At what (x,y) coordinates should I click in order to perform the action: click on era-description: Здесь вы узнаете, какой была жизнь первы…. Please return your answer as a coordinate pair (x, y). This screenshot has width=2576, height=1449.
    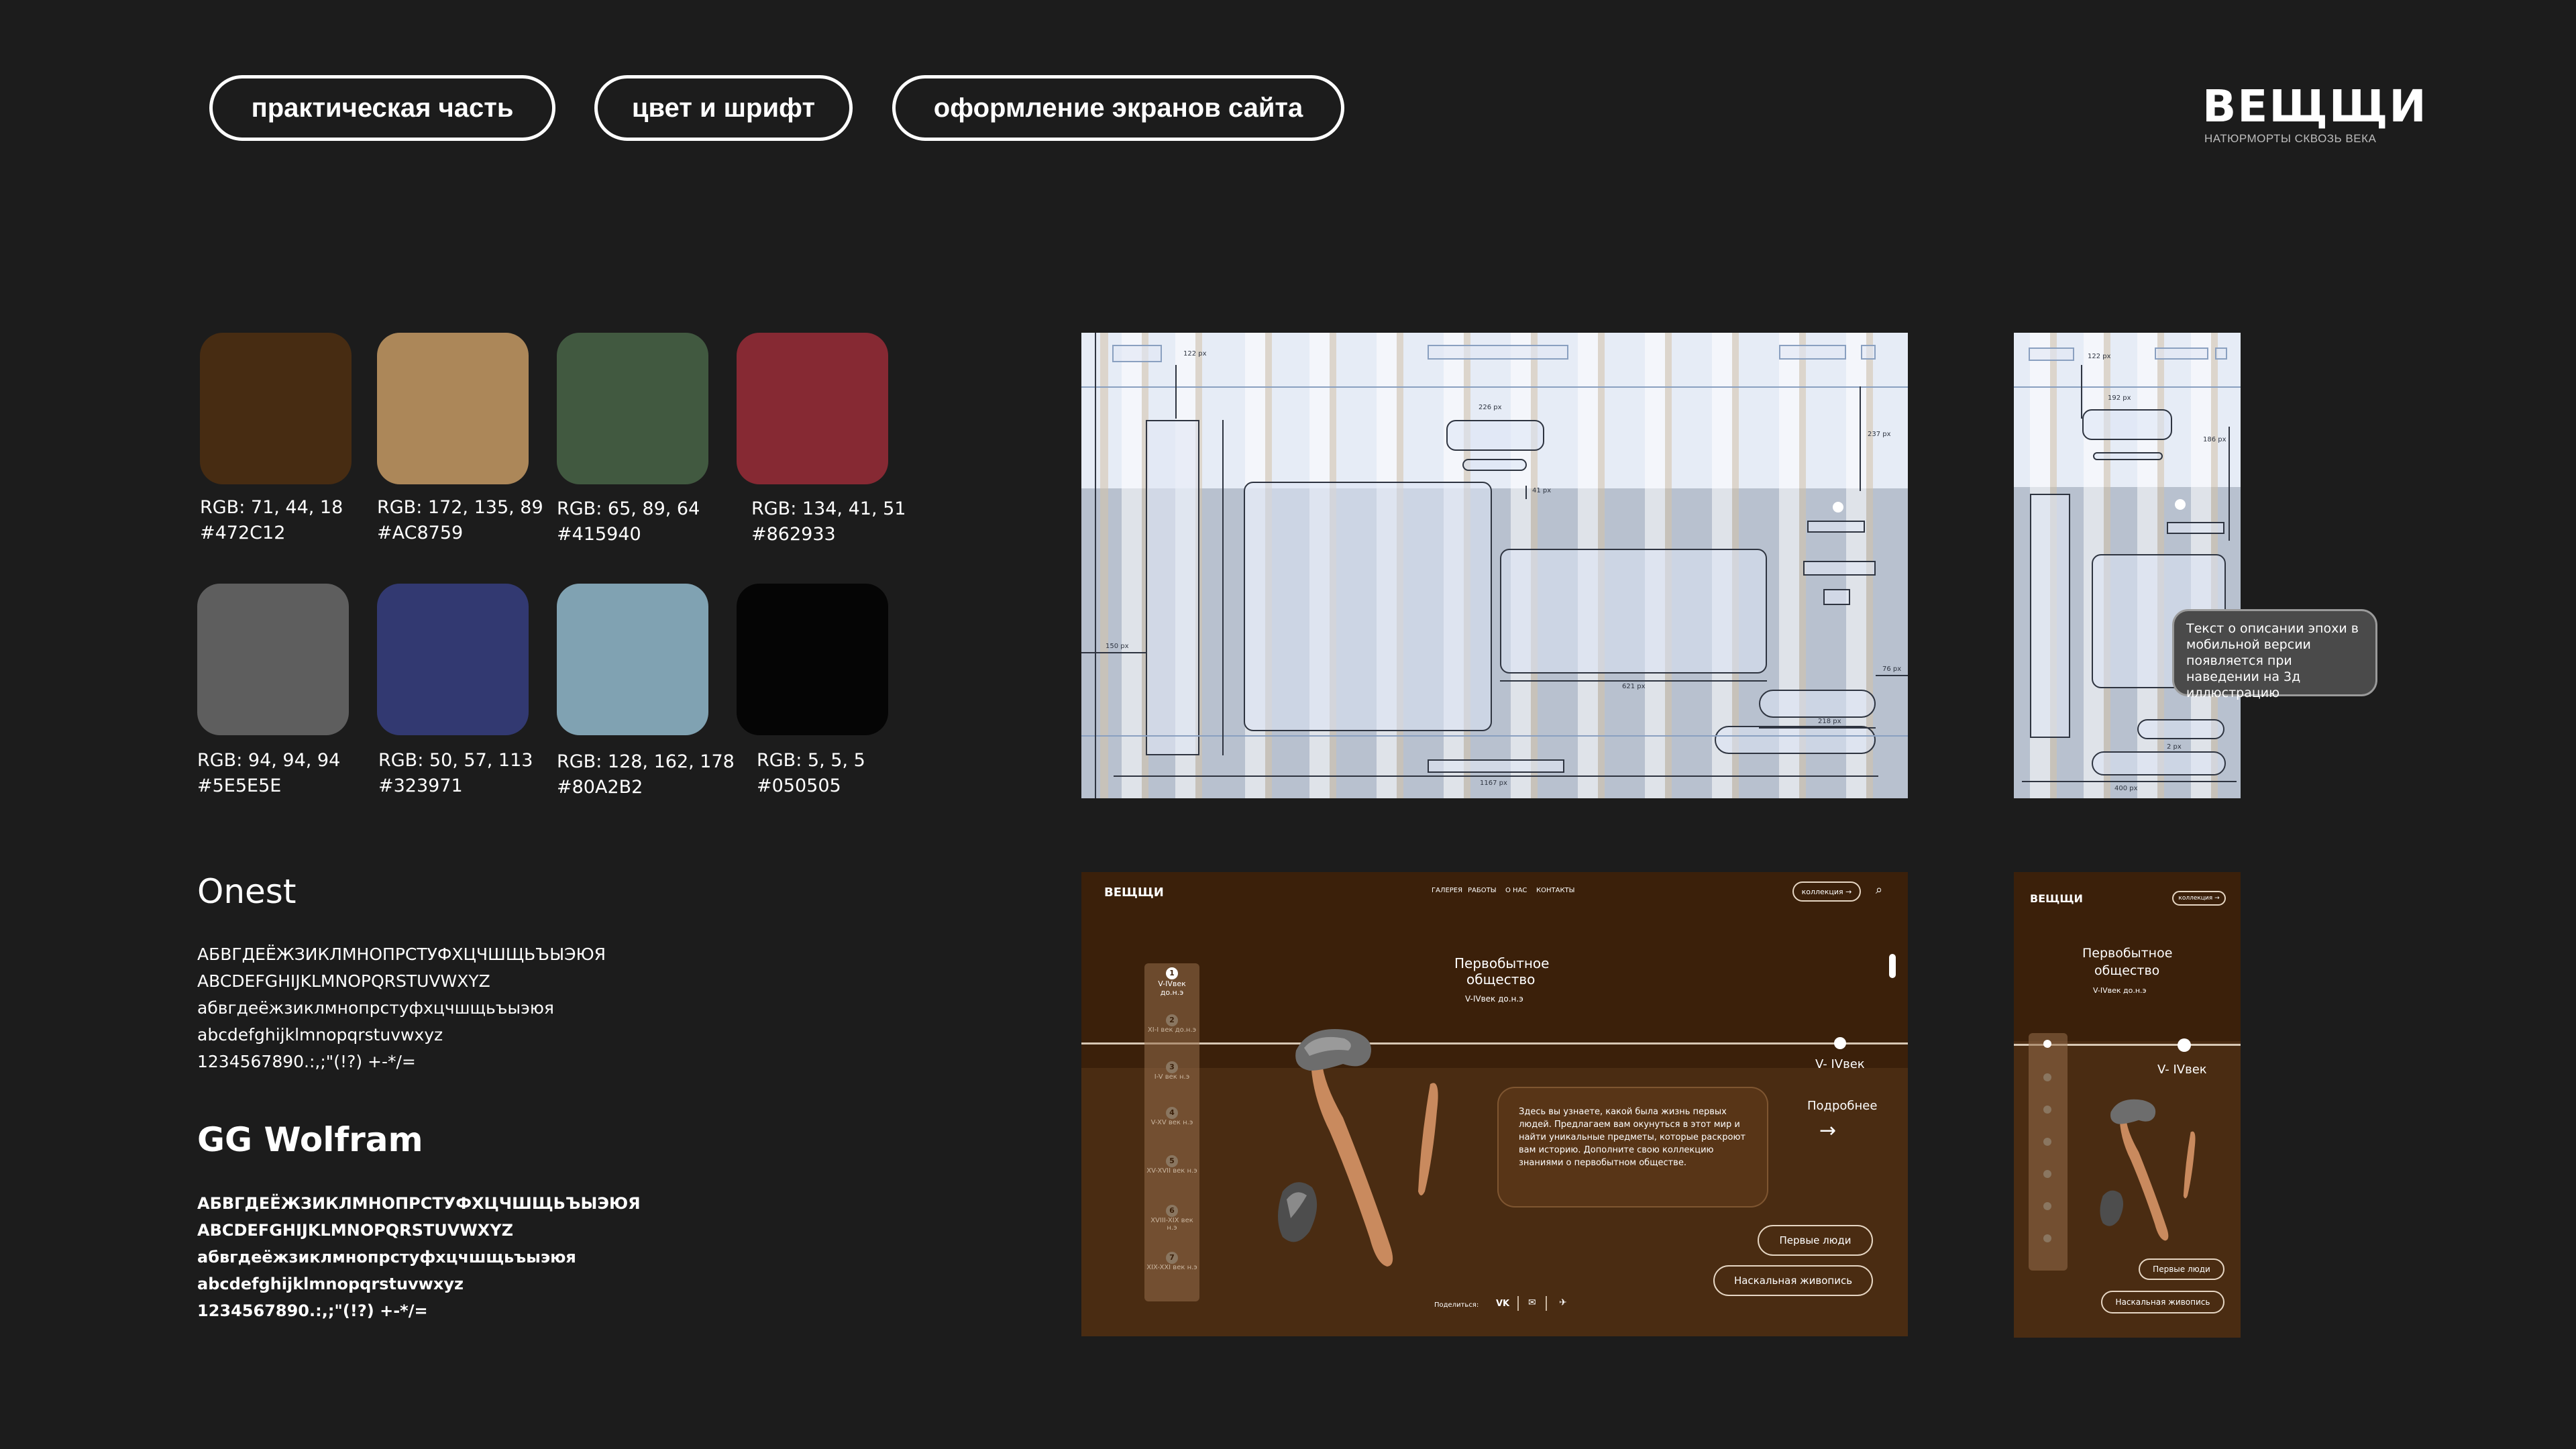
    Looking at the image, I should click on (1632, 1137).